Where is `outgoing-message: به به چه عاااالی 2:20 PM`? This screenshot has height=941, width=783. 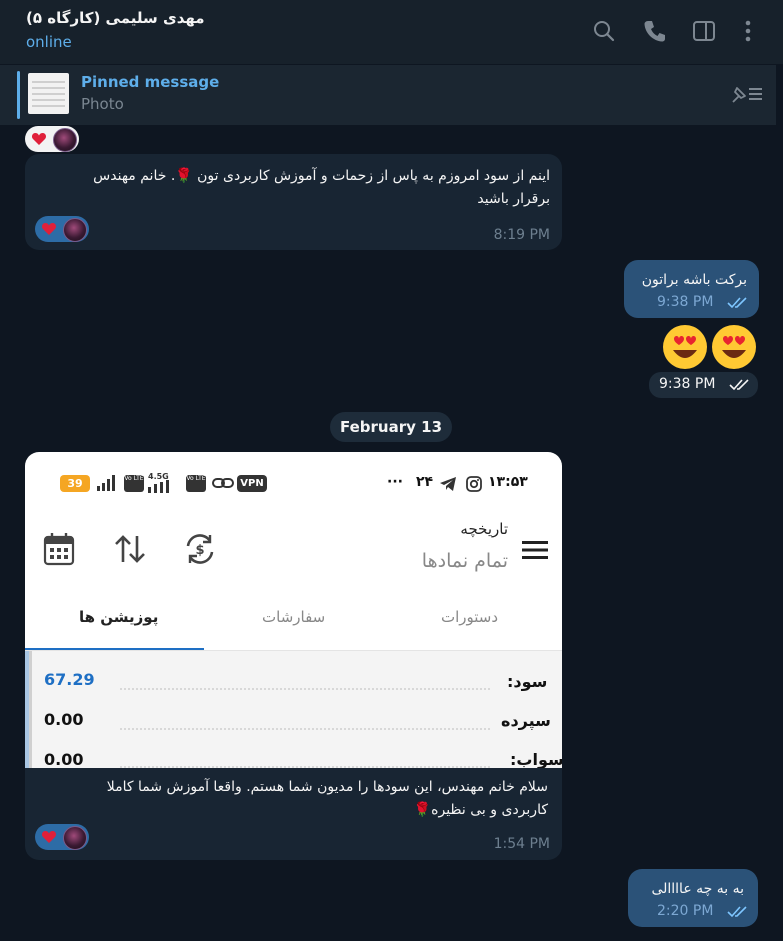
outgoing-message: به به چه عاااالی 2:20 PM is located at coordinates (693, 898).